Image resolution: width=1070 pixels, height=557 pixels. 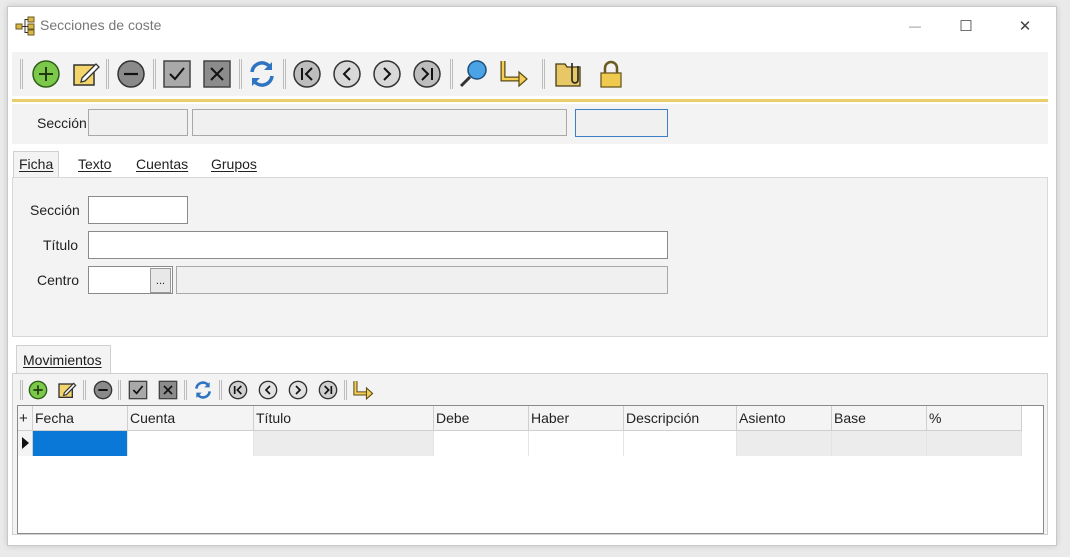 What do you see at coordinates (58, 280) in the screenshot?
I see `centro-label: Centro` at bounding box center [58, 280].